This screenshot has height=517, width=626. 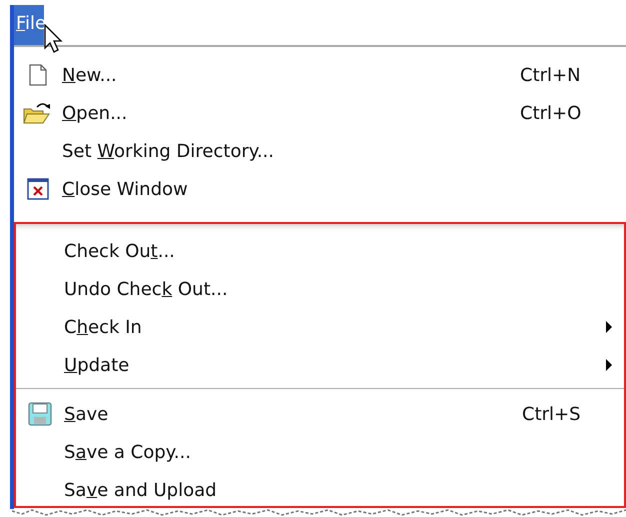 What do you see at coordinates (551, 414) in the screenshot?
I see `shortcut-label: Ctrl+S` at bounding box center [551, 414].